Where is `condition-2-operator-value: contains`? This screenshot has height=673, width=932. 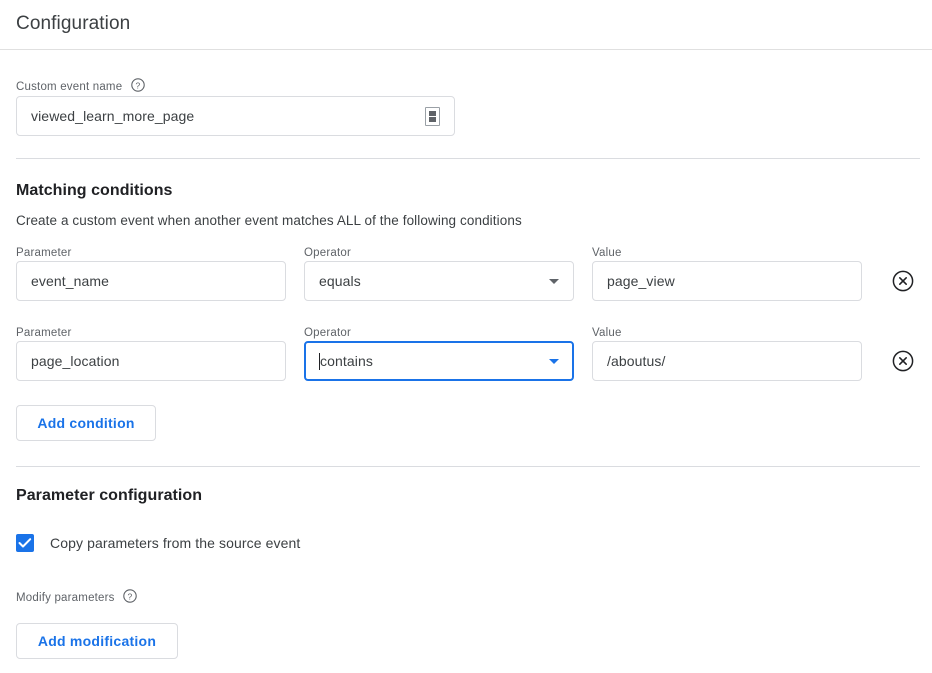
condition-2-operator-value: contains is located at coordinates (346, 361).